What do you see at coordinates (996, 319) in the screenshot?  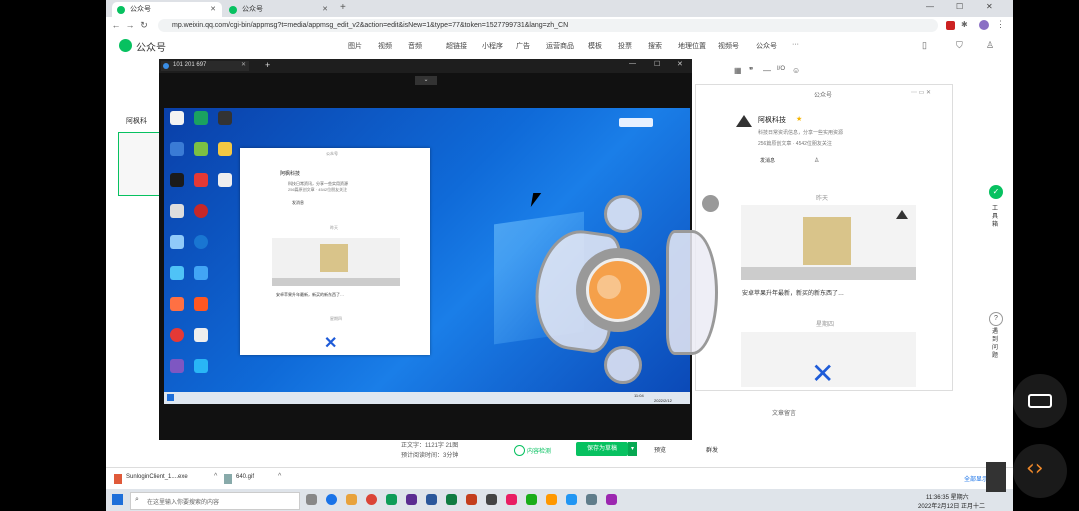 I see `help-icon: ?` at bounding box center [996, 319].